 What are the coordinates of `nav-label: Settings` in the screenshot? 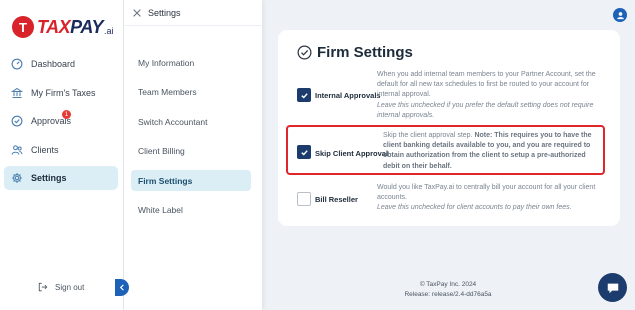 It's located at (49, 178).